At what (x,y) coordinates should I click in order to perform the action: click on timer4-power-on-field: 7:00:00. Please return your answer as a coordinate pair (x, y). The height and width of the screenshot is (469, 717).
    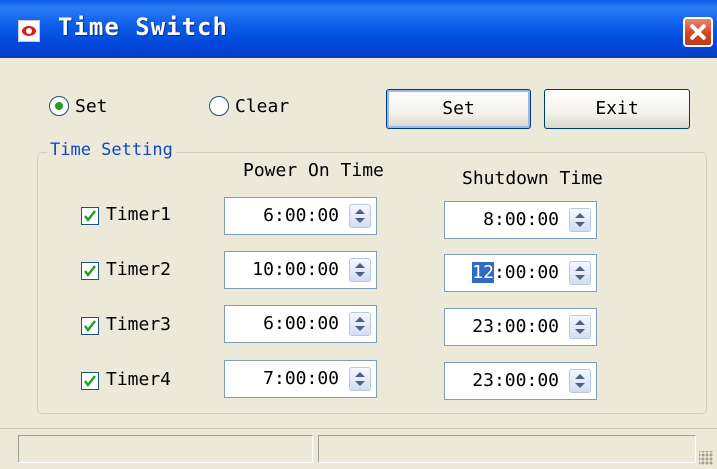
    Looking at the image, I should click on (300, 379).